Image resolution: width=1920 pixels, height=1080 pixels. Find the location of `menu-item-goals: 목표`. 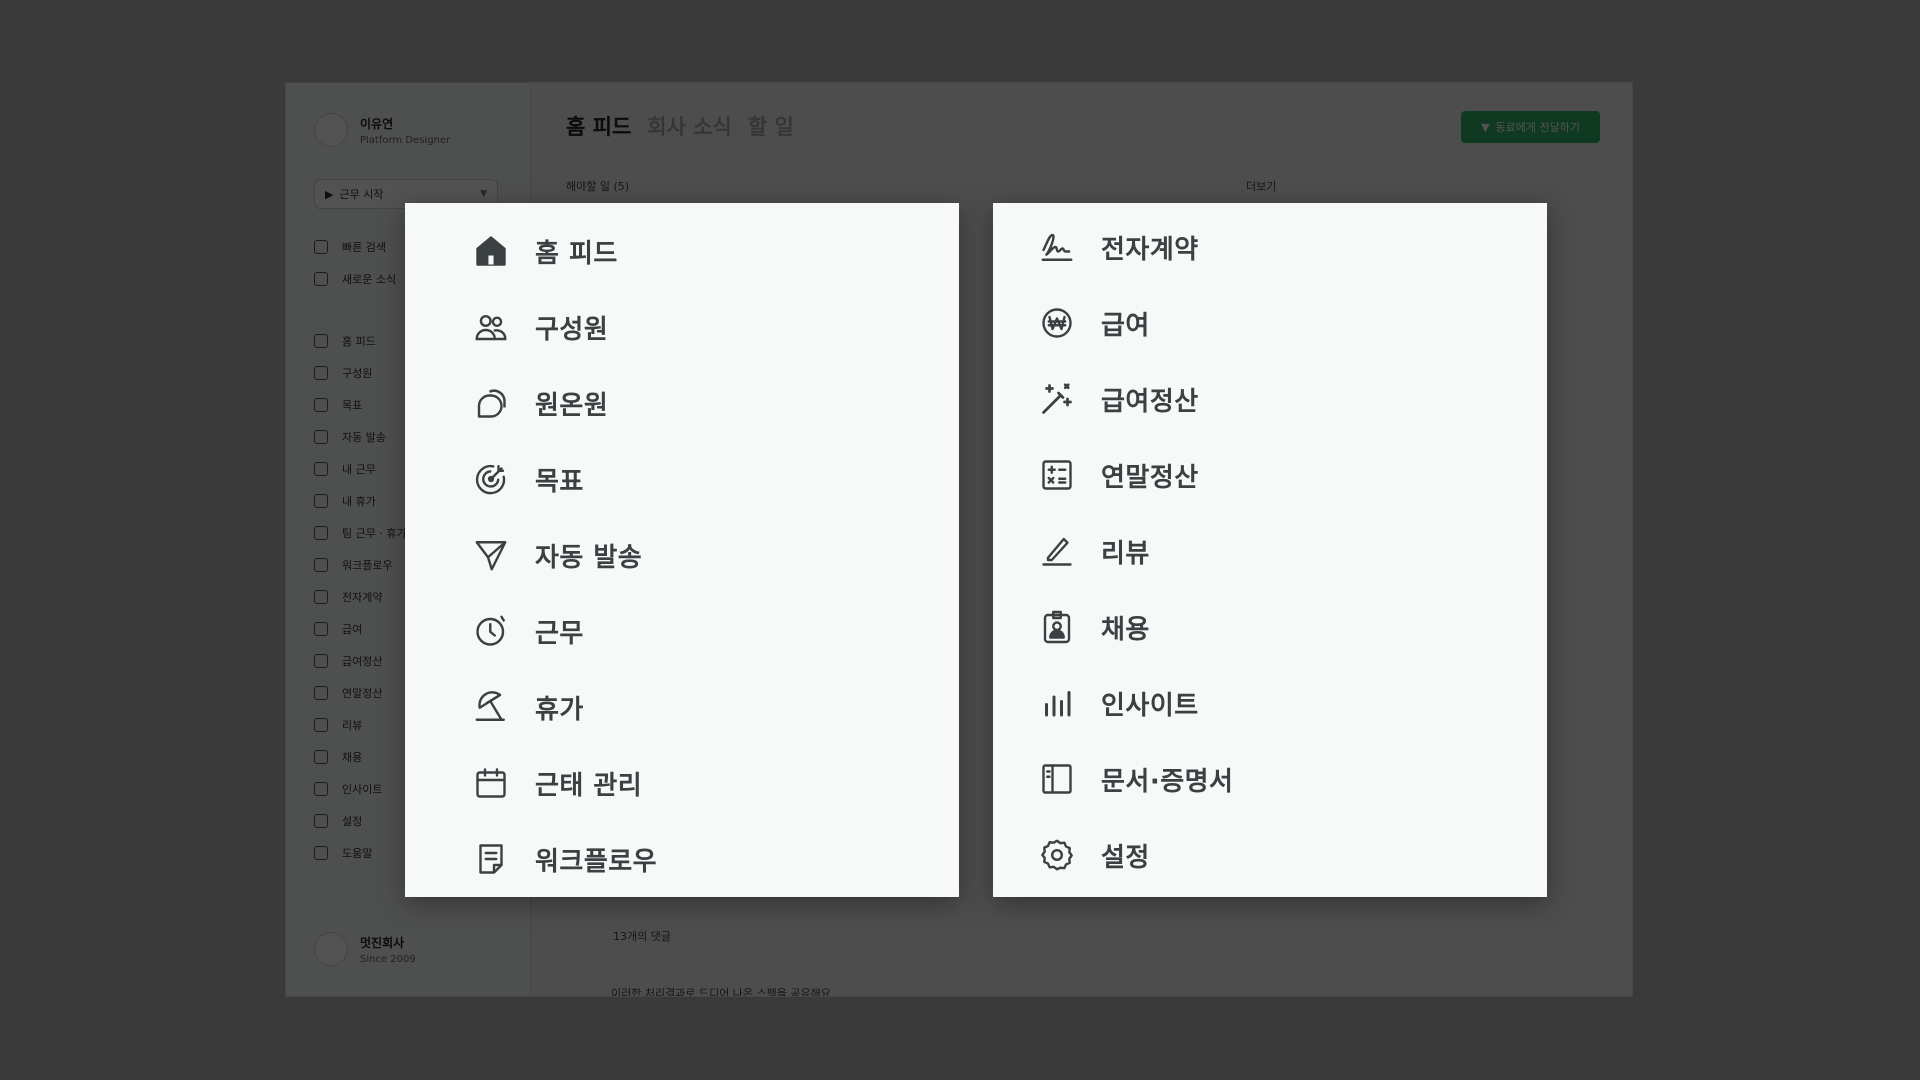

menu-item-goals: 목표 is located at coordinates (527, 479).